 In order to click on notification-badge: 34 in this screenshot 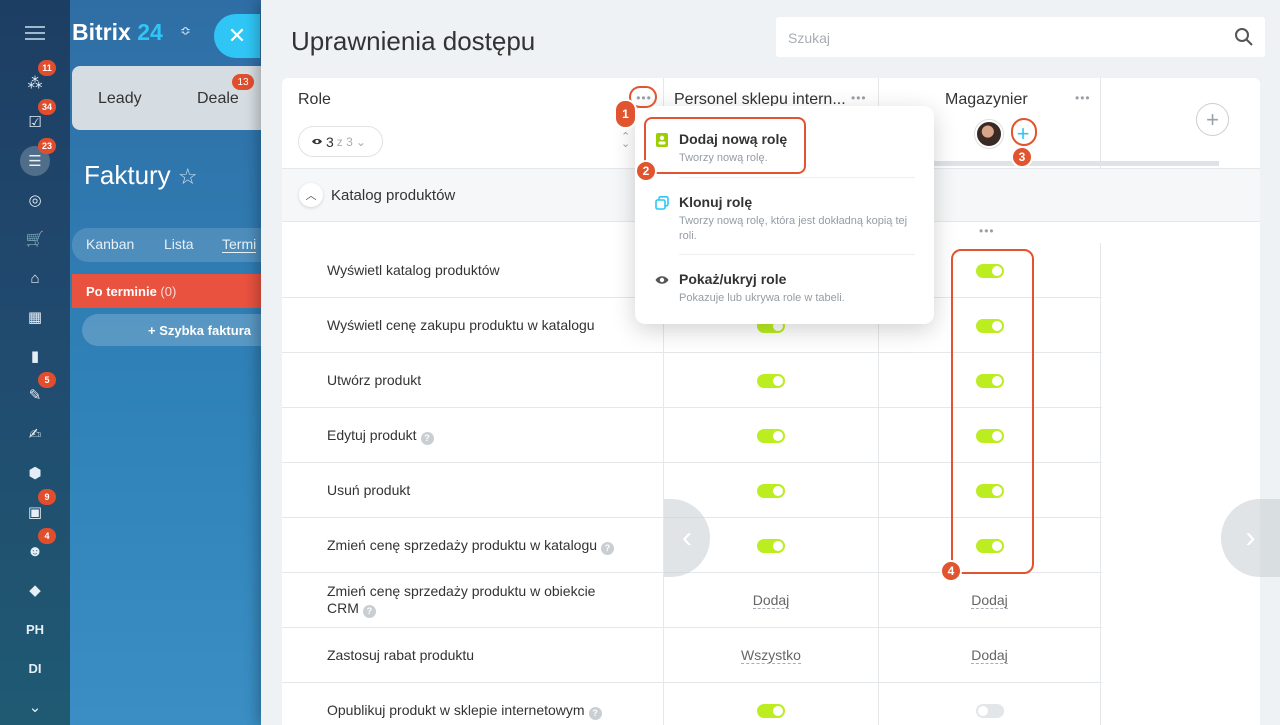, I will do `click(47, 107)`.